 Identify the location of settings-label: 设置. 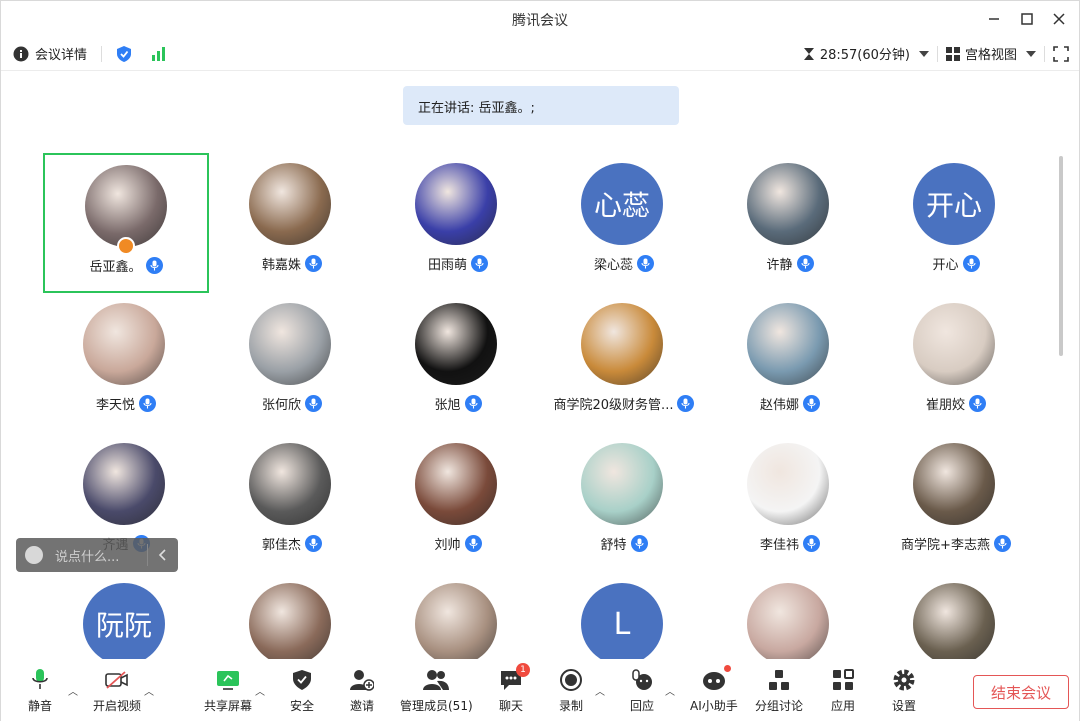
(903, 706).